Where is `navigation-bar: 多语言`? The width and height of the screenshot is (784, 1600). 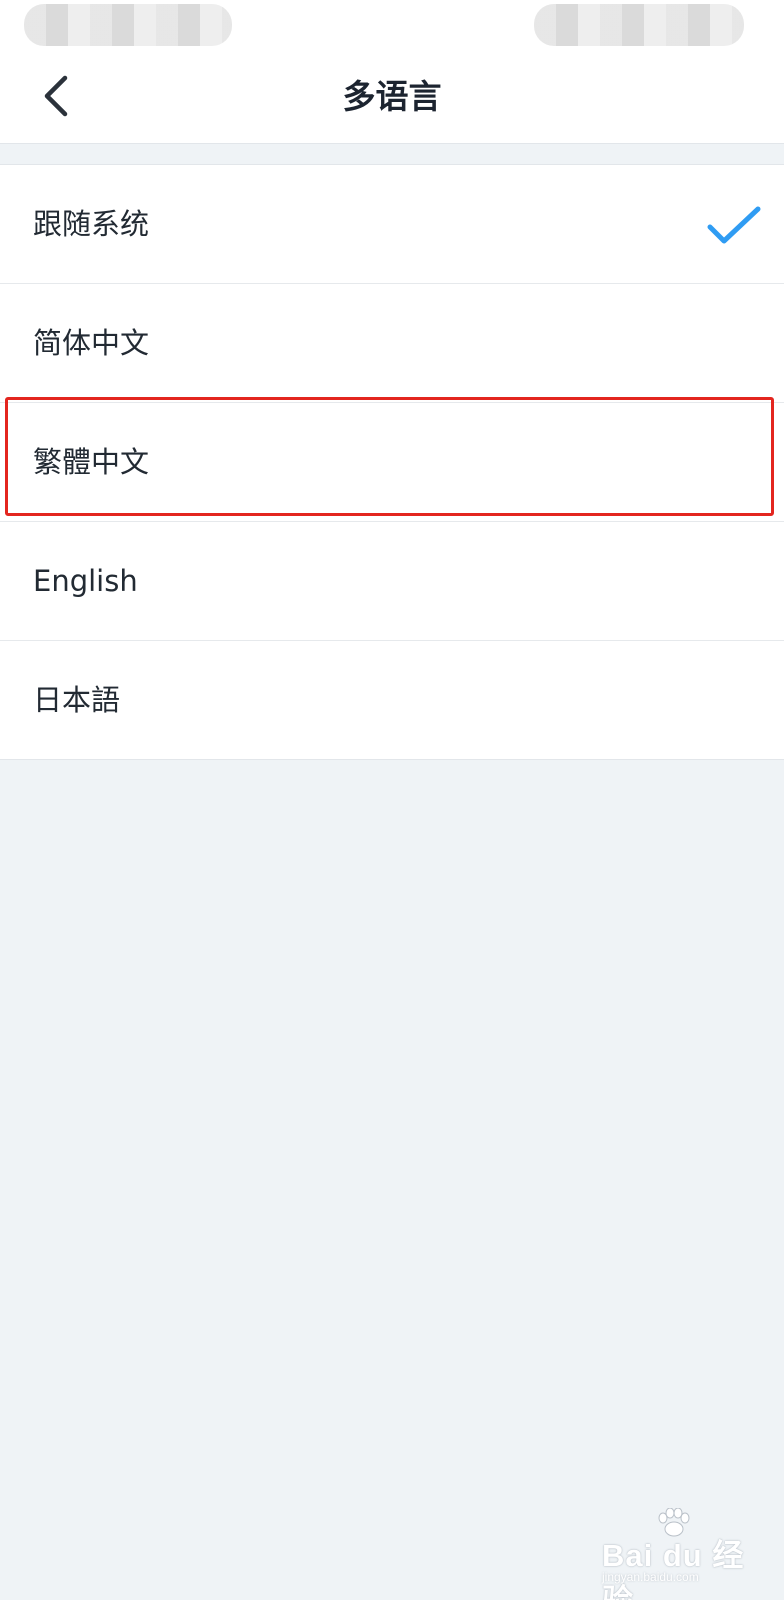
navigation-bar: 多语言 is located at coordinates (392, 98).